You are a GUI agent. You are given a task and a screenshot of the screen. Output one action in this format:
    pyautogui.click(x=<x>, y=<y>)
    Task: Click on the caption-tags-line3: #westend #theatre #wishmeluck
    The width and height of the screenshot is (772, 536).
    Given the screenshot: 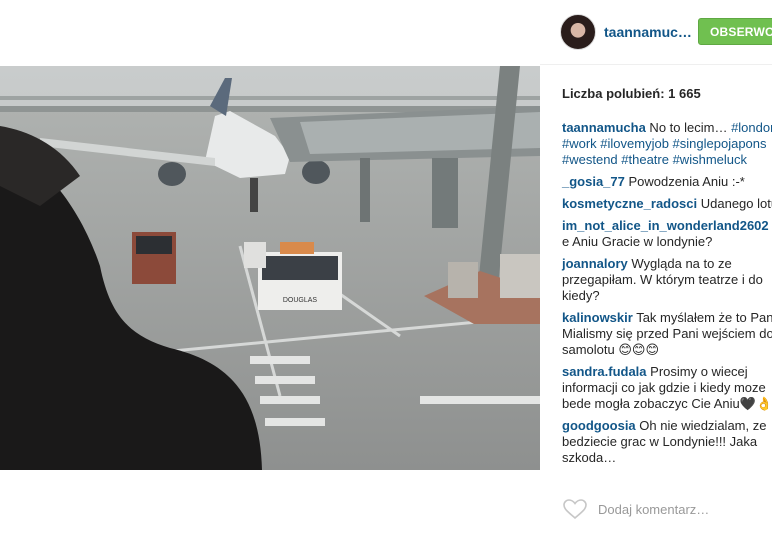 What is the action you would take?
    pyautogui.click(x=654, y=159)
    